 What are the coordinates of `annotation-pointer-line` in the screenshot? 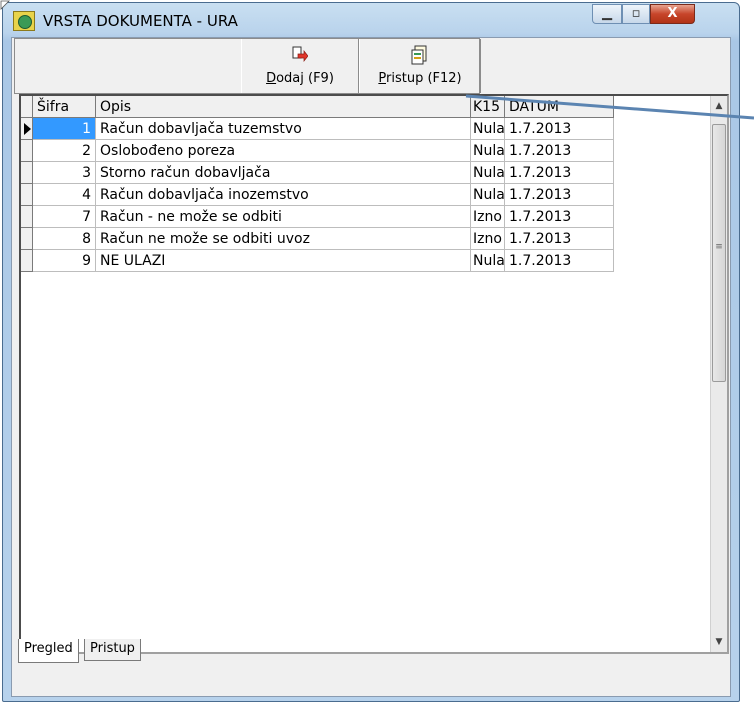 It's located at (609, 107).